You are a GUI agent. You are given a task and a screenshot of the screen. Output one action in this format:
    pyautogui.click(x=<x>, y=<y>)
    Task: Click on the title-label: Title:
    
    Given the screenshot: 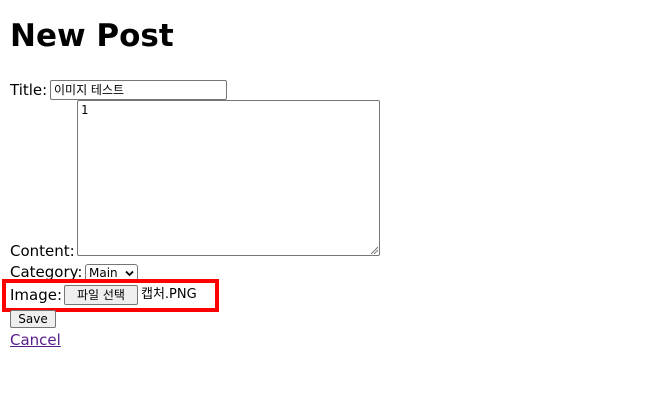 What is the action you would take?
    pyautogui.click(x=29, y=90)
    